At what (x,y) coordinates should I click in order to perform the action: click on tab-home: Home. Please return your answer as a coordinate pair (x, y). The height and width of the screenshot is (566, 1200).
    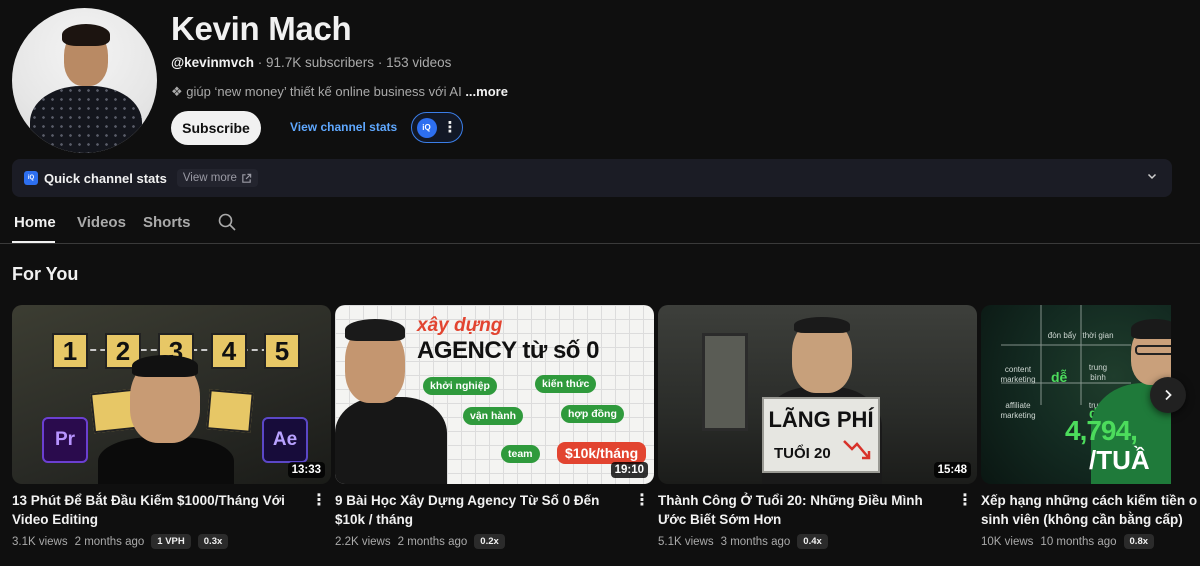
    Looking at the image, I should click on (35, 222).